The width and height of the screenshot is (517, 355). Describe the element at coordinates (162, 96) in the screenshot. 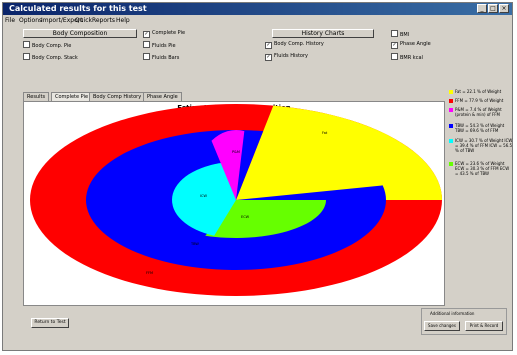

I see `tab-phase-angle: Phase Angle` at that location.